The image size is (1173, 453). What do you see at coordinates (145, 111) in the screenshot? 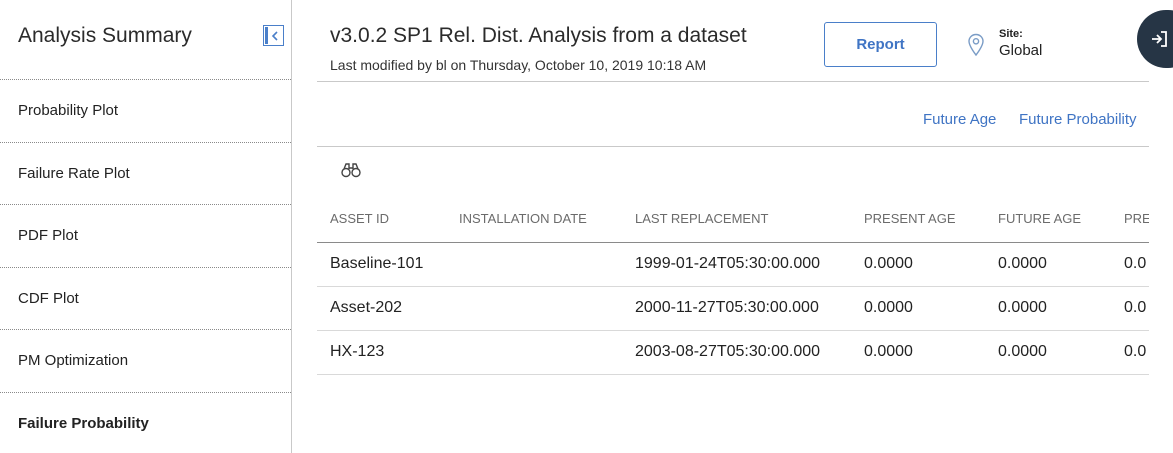
I see `sidebar-item-probability-plot: Probability Plot` at bounding box center [145, 111].